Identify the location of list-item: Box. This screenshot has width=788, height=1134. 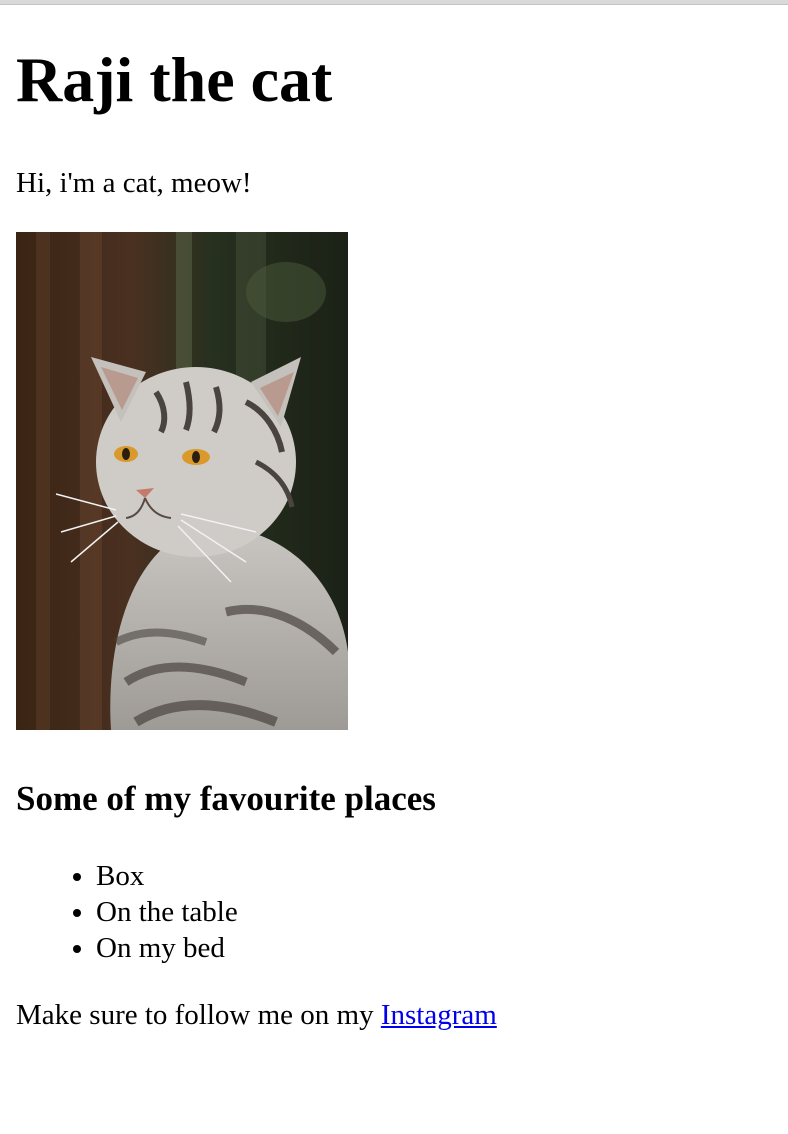
(167, 876).